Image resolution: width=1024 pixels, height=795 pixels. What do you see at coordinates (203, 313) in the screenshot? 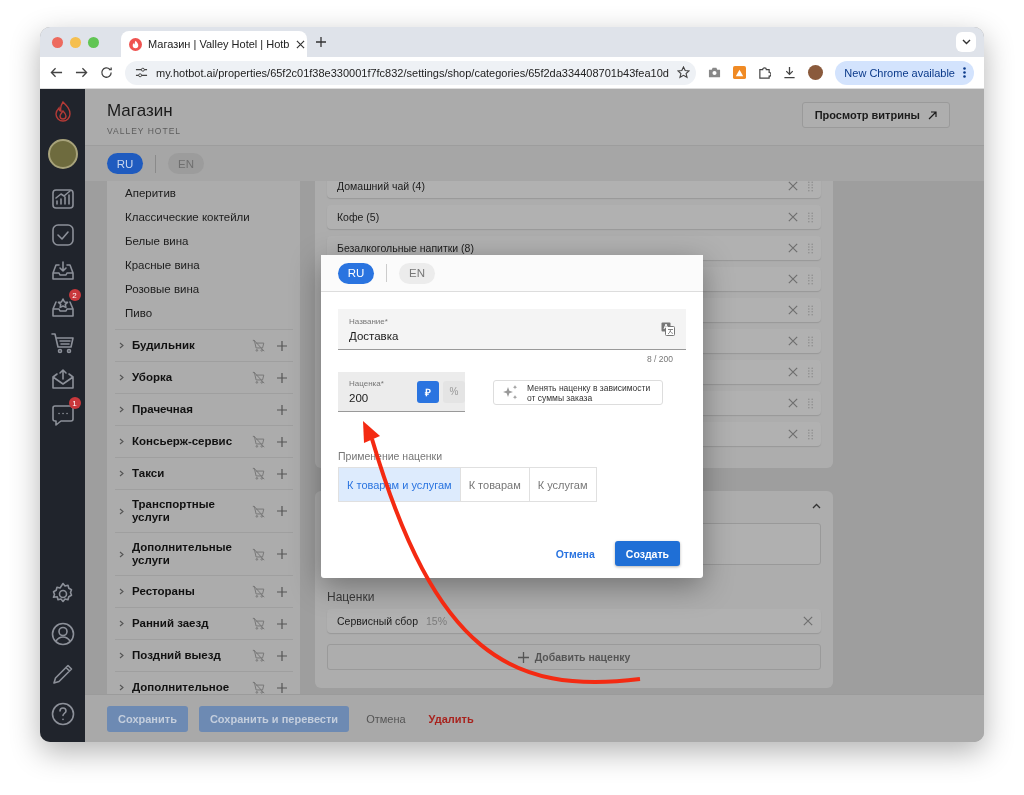
I see `subcategory-item: Пиво` at bounding box center [203, 313].